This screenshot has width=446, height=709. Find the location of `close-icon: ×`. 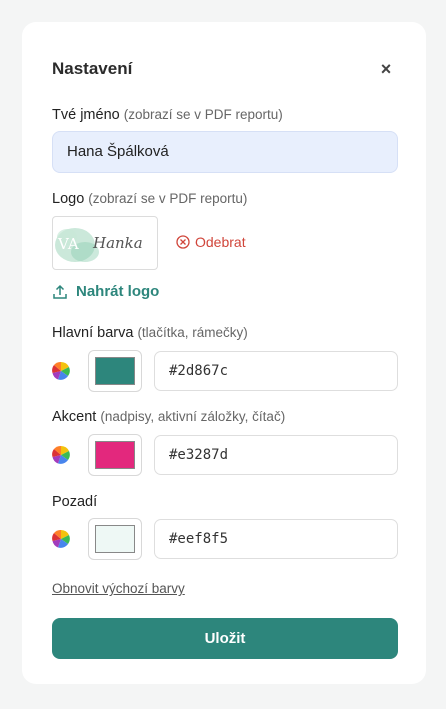

close-icon: × is located at coordinates (386, 69).